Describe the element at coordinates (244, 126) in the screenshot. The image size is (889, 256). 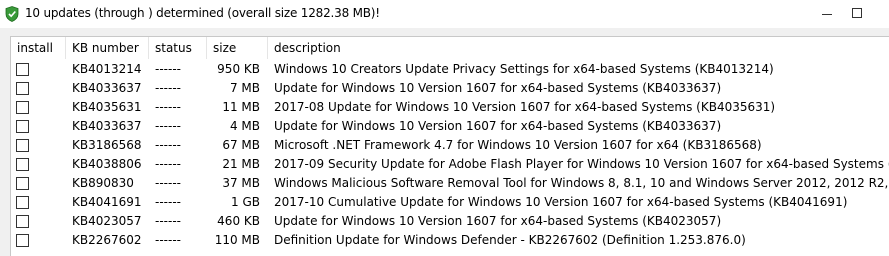
I see `size-cell: 4 MB` at that location.